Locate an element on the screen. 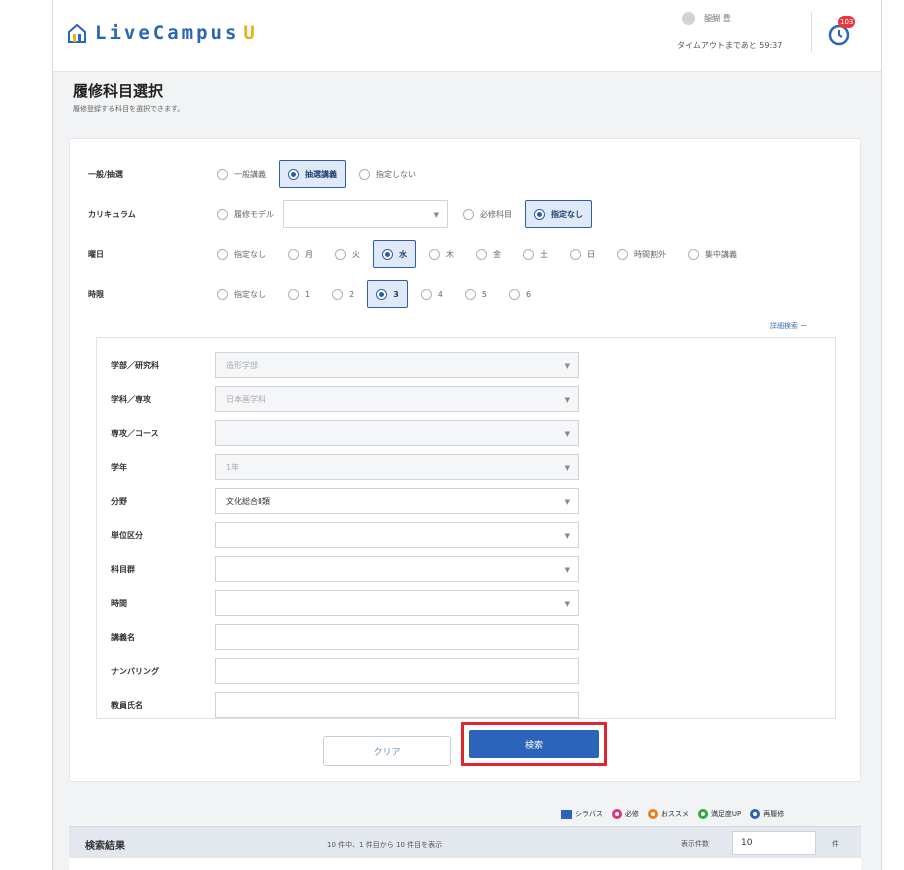 This screenshot has width=904, height=870. detail-label-year: 学年 is located at coordinates (119, 467).